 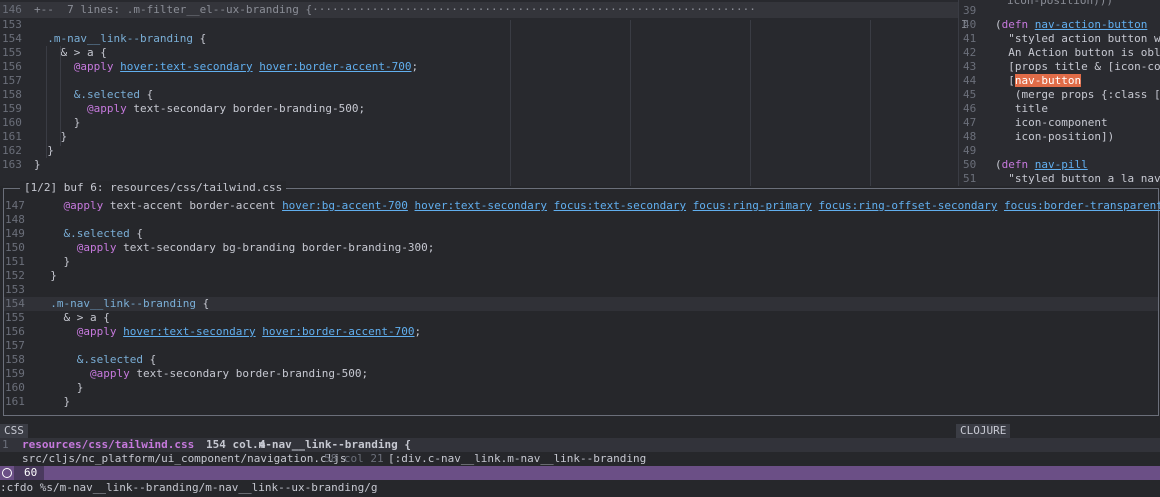 What do you see at coordinates (1071, 25) in the screenshot?
I see `code-line: (defn nav-action-button` at bounding box center [1071, 25].